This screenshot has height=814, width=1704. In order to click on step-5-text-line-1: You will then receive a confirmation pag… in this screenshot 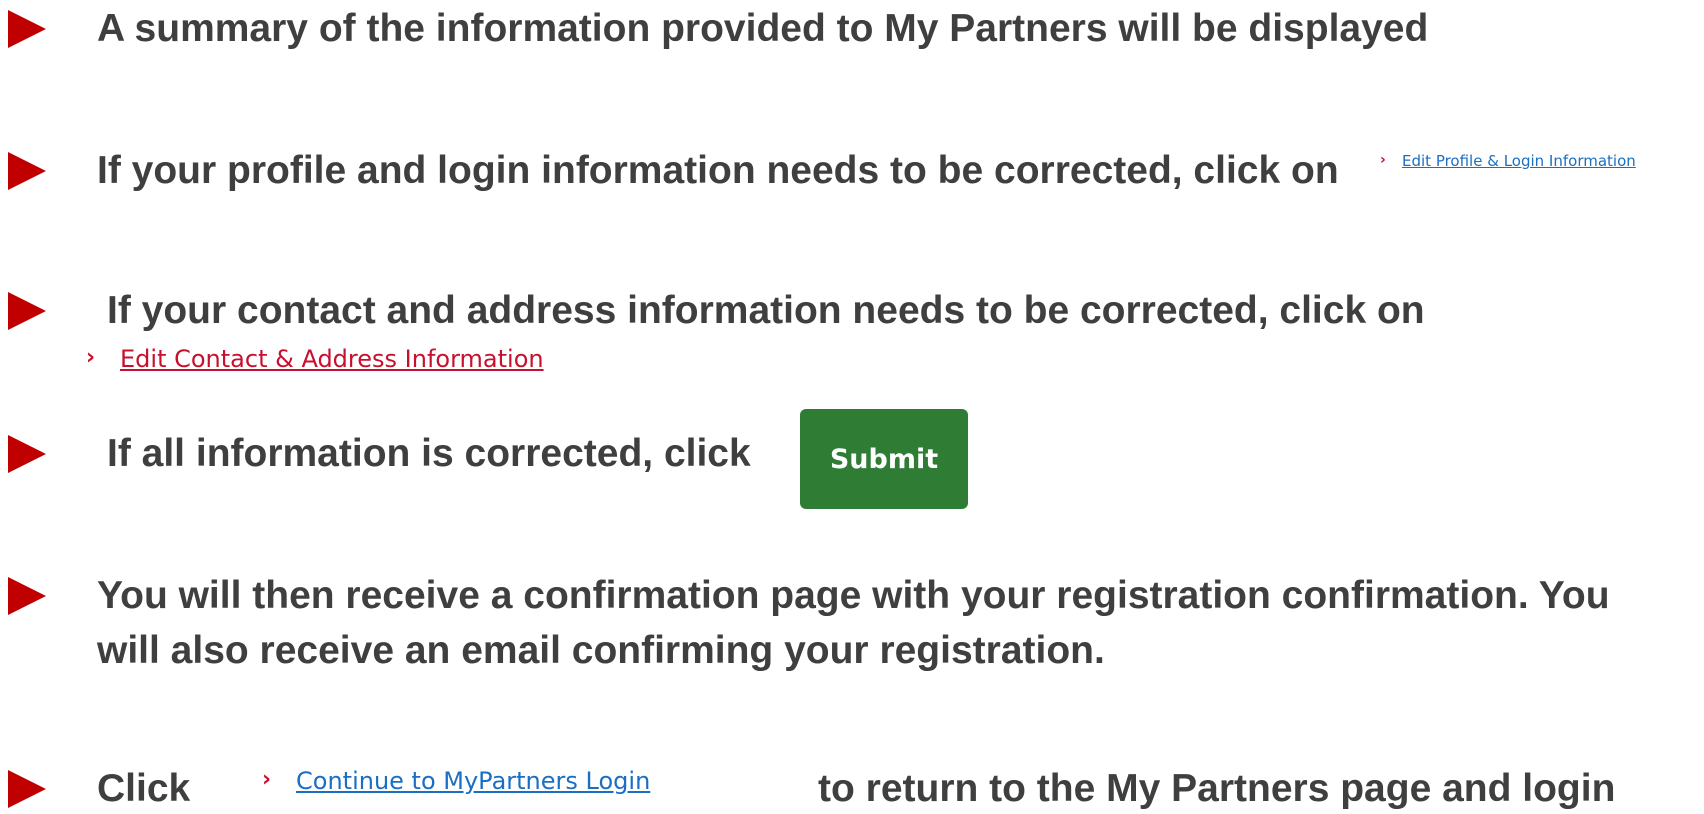, I will do `click(853, 595)`.